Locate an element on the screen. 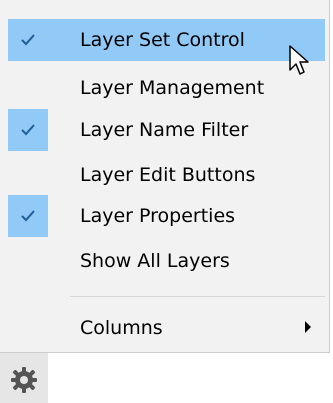  menu-item-label: Layer Edit Buttons is located at coordinates (168, 175).